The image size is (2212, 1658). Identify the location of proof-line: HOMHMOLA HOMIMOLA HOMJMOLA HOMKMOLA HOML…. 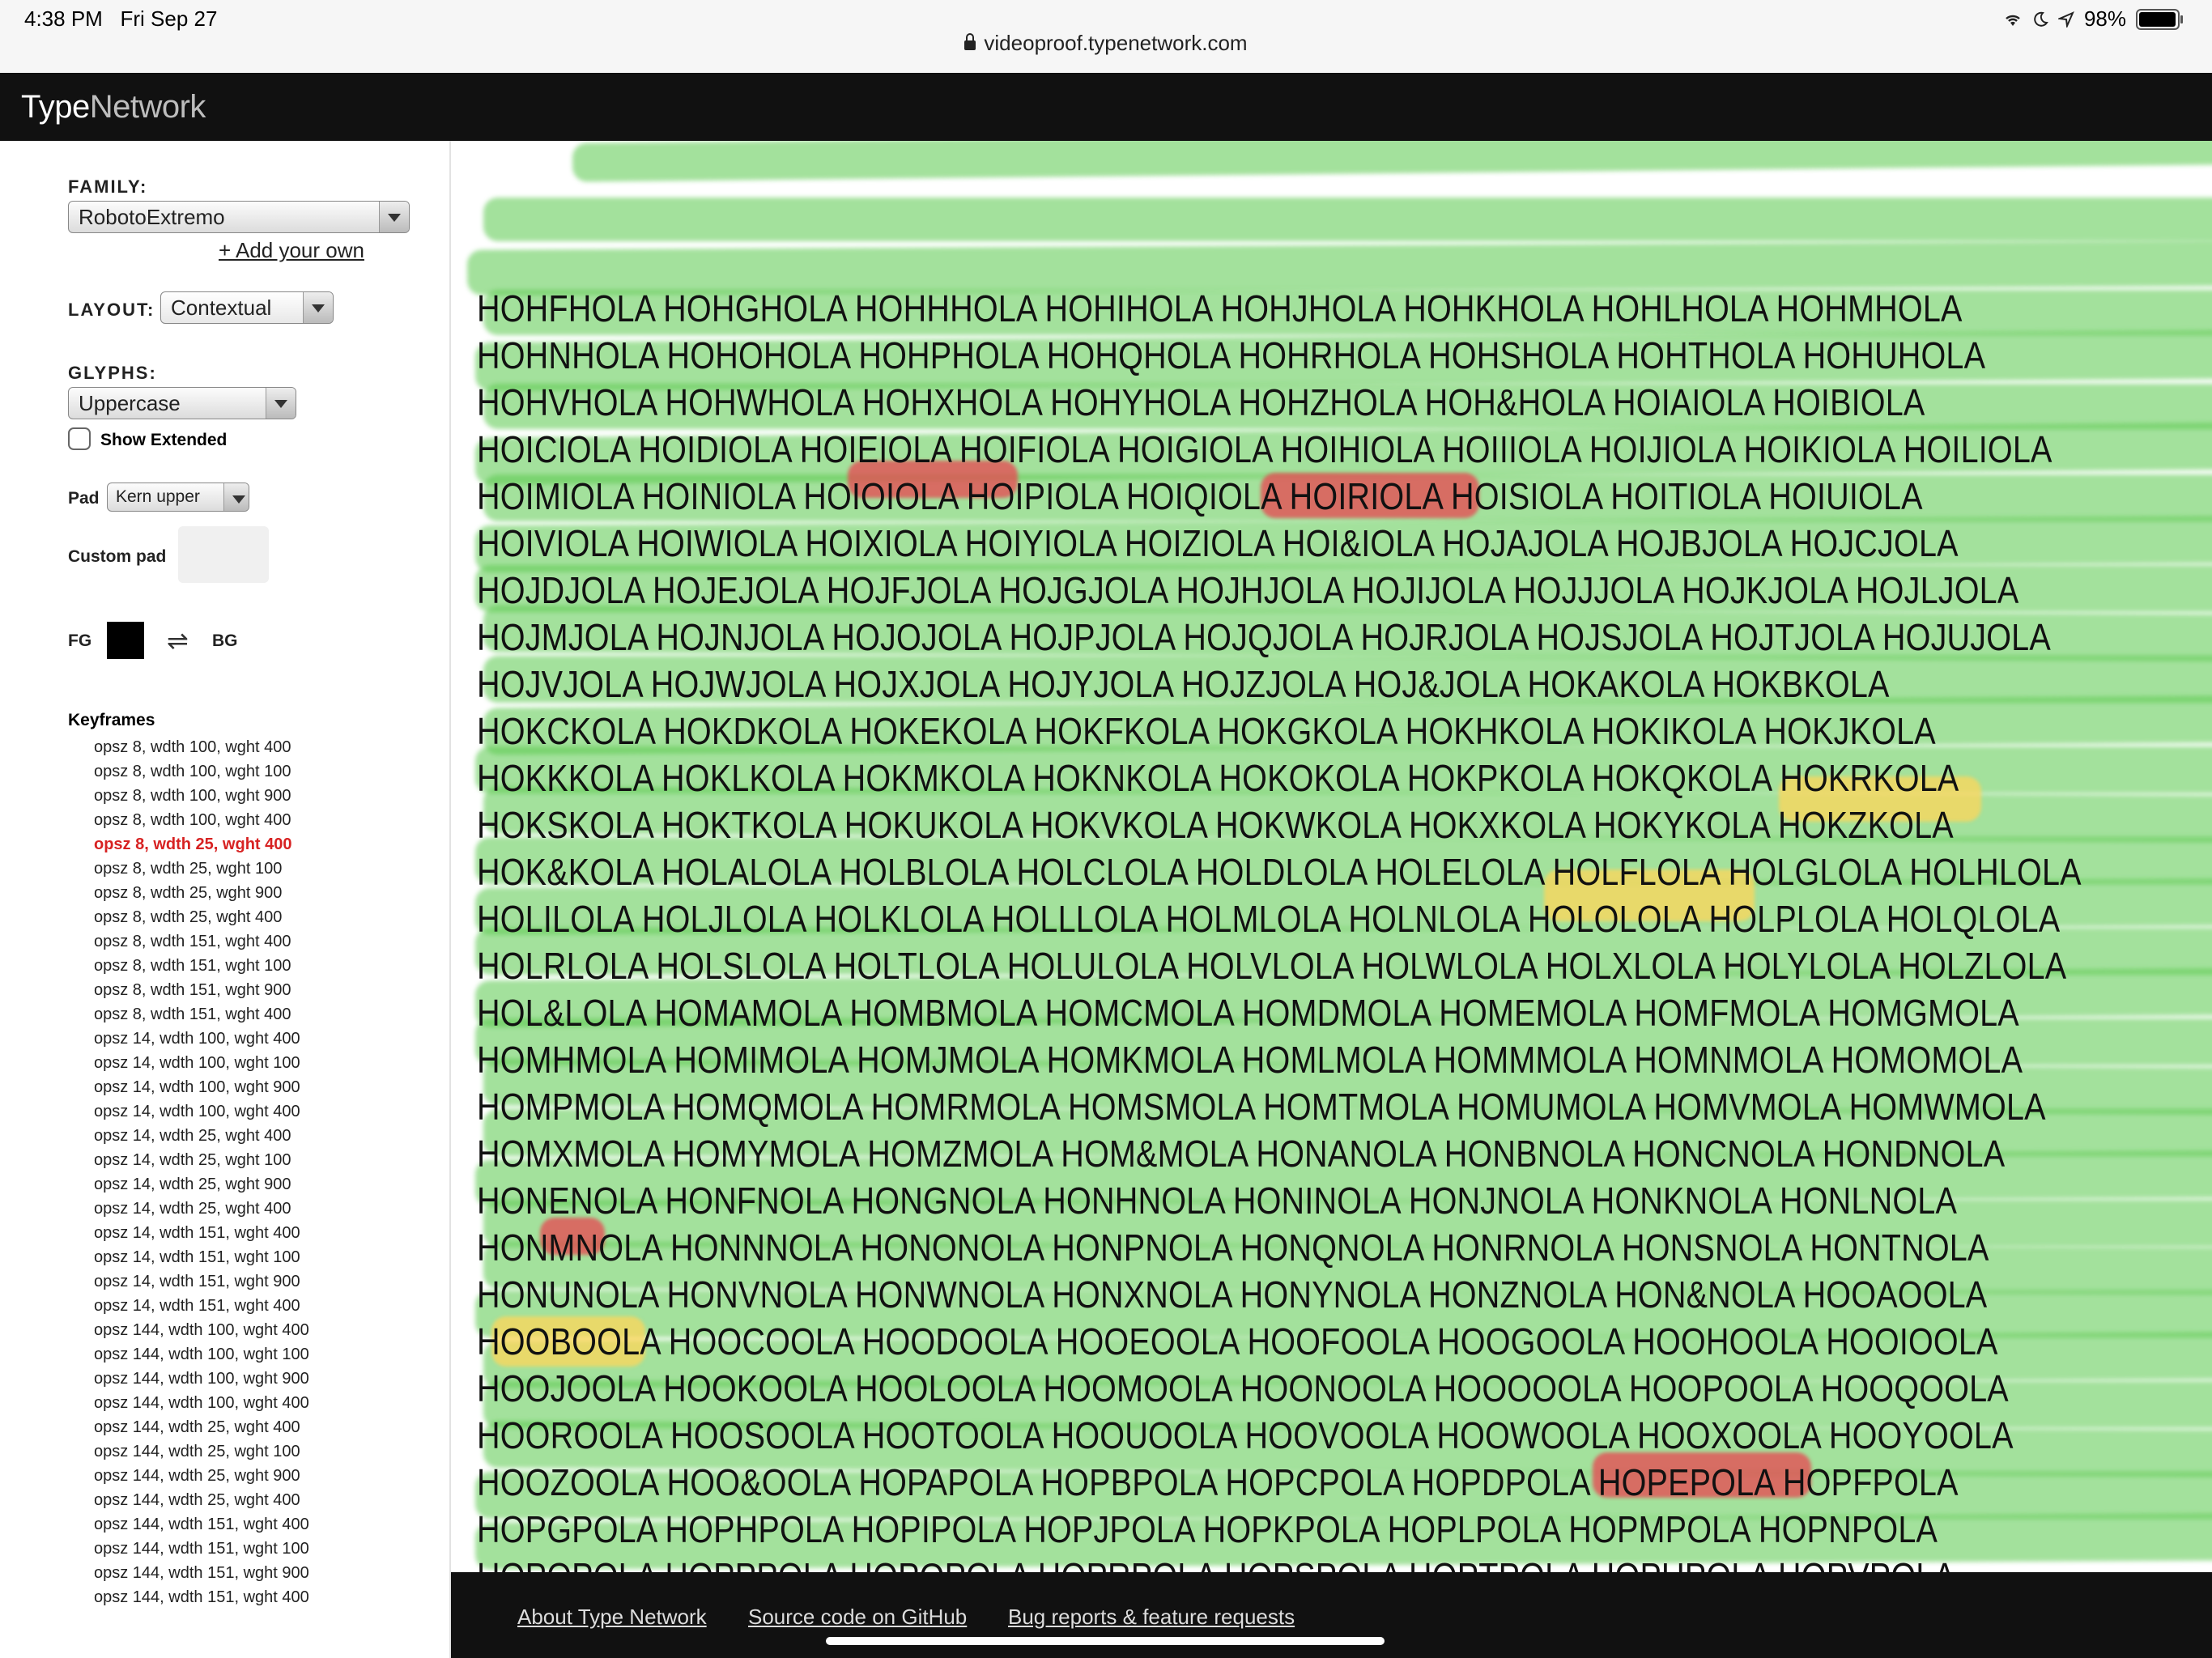
(1250, 1060).